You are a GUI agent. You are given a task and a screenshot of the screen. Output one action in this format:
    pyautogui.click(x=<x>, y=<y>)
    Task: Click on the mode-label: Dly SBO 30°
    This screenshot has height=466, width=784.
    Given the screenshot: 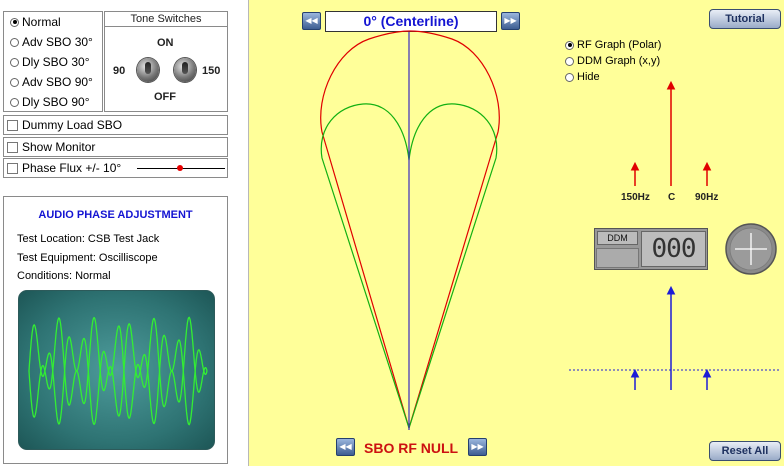 What is the action you would take?
    pyautogui.click(x=56, y=62)
    